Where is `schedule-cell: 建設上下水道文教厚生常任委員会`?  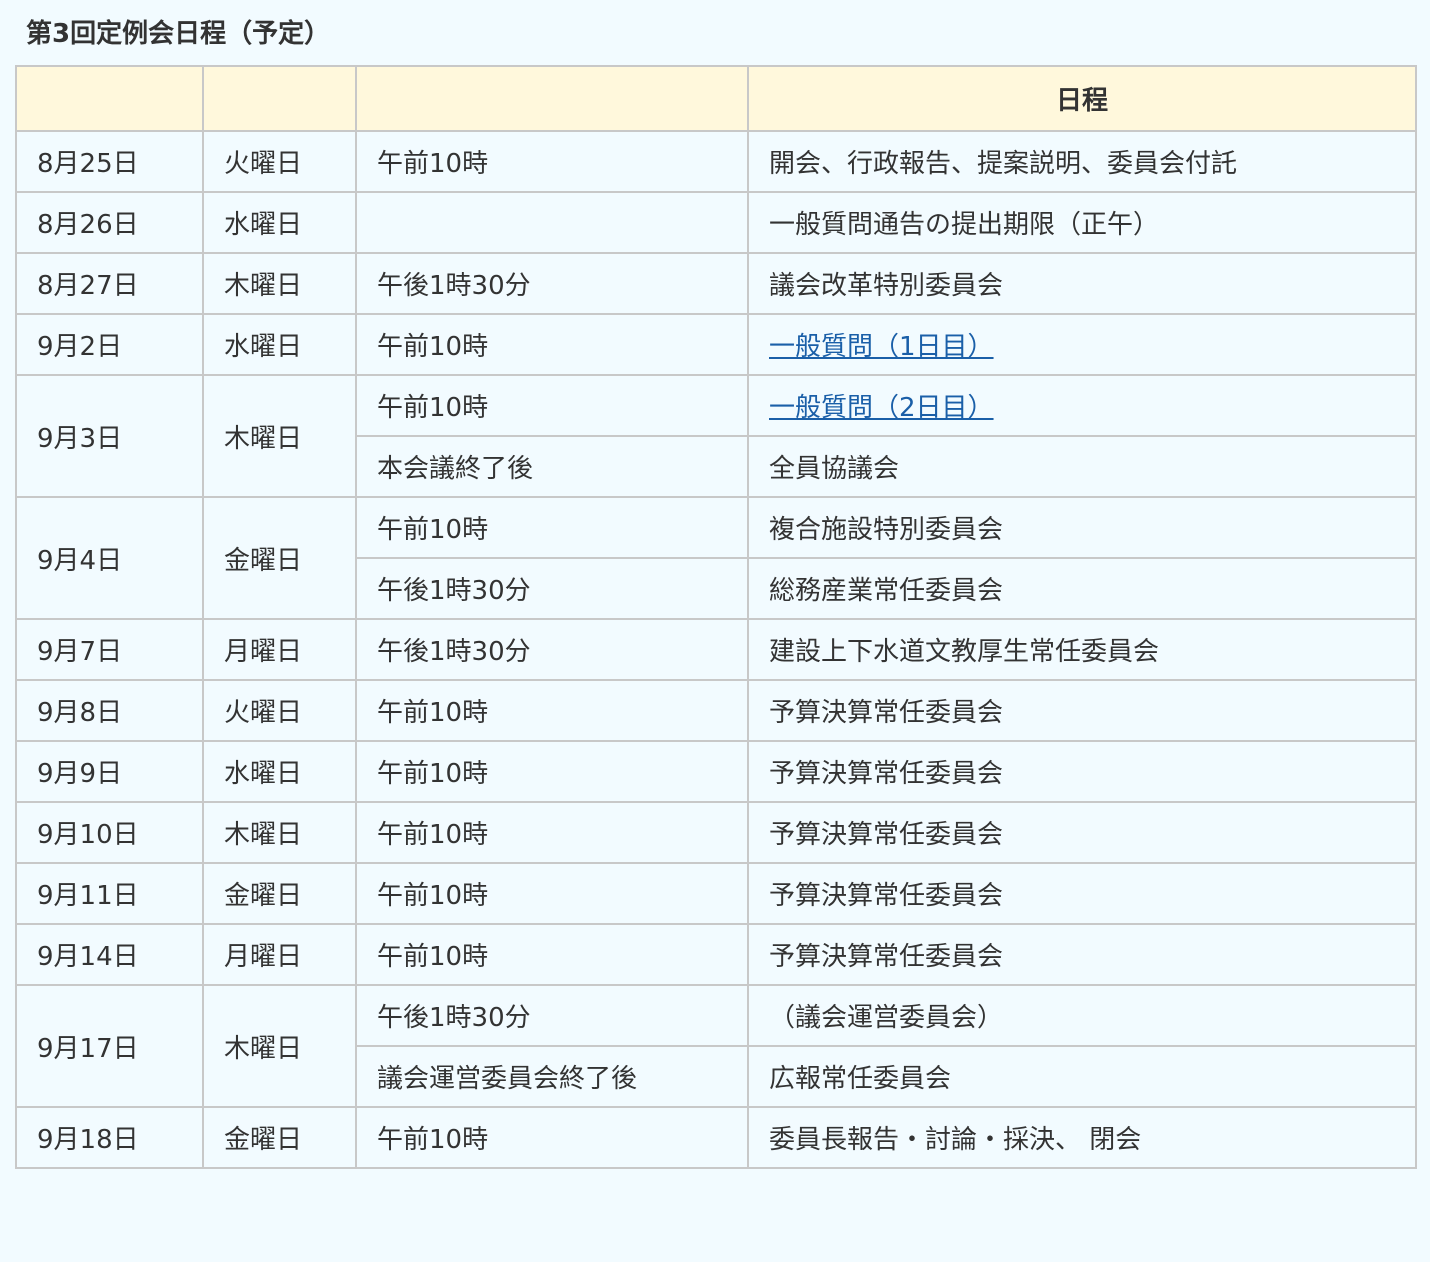
schedule-cell: 建設上下水道文教厚生常任委員会 is located at coordinates (1082, 649).